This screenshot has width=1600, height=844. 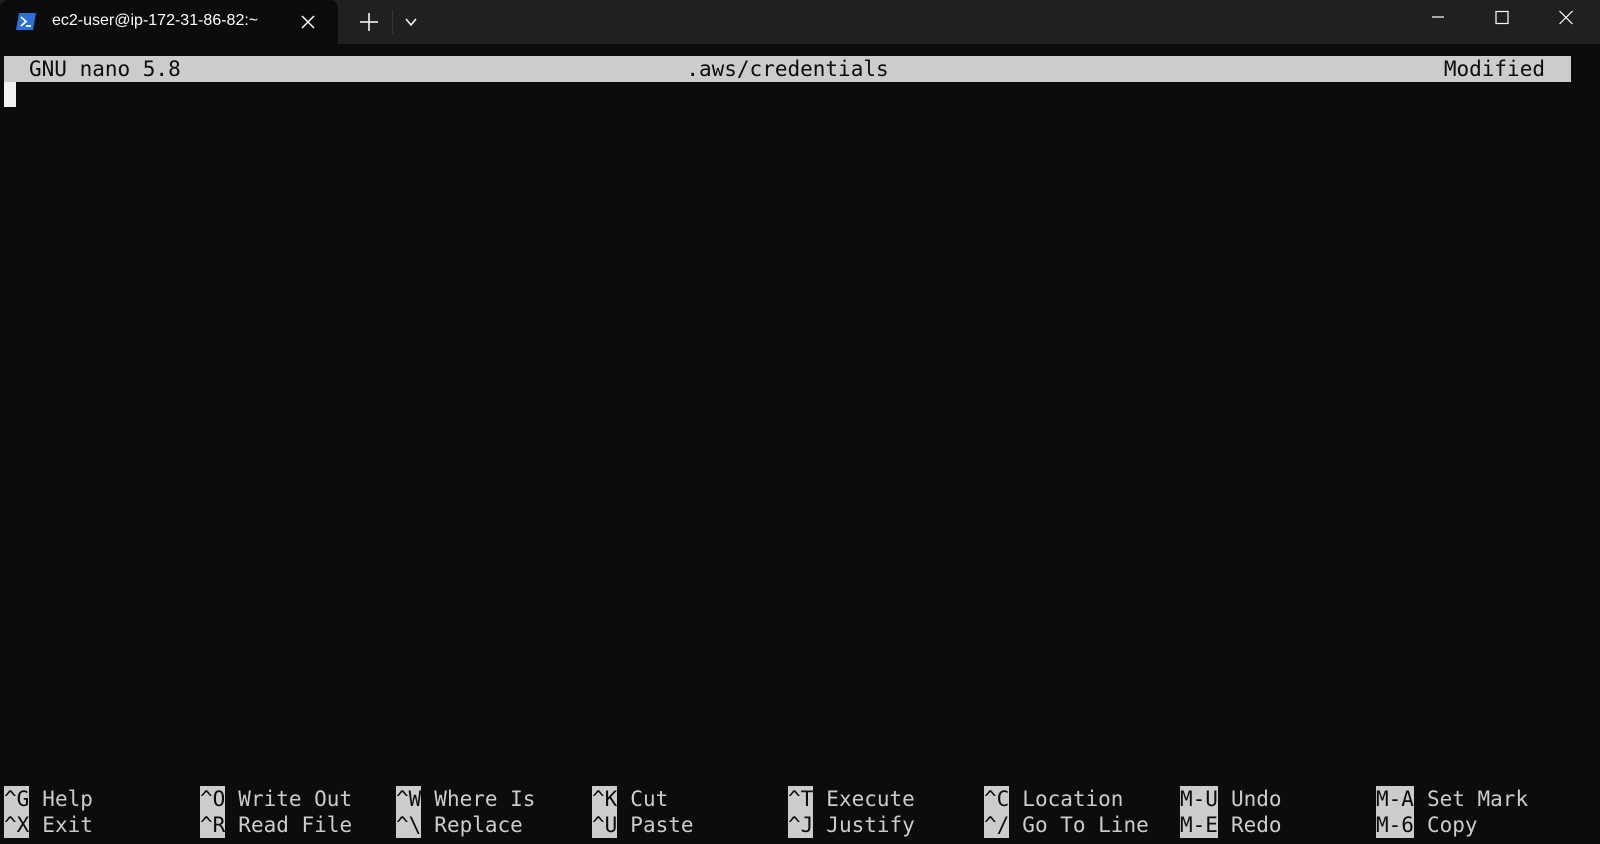 What do you see at coordinates (870, 825) in the screenshot?
I see `shortcut-label: Justify` at bounding box center [870, 825].